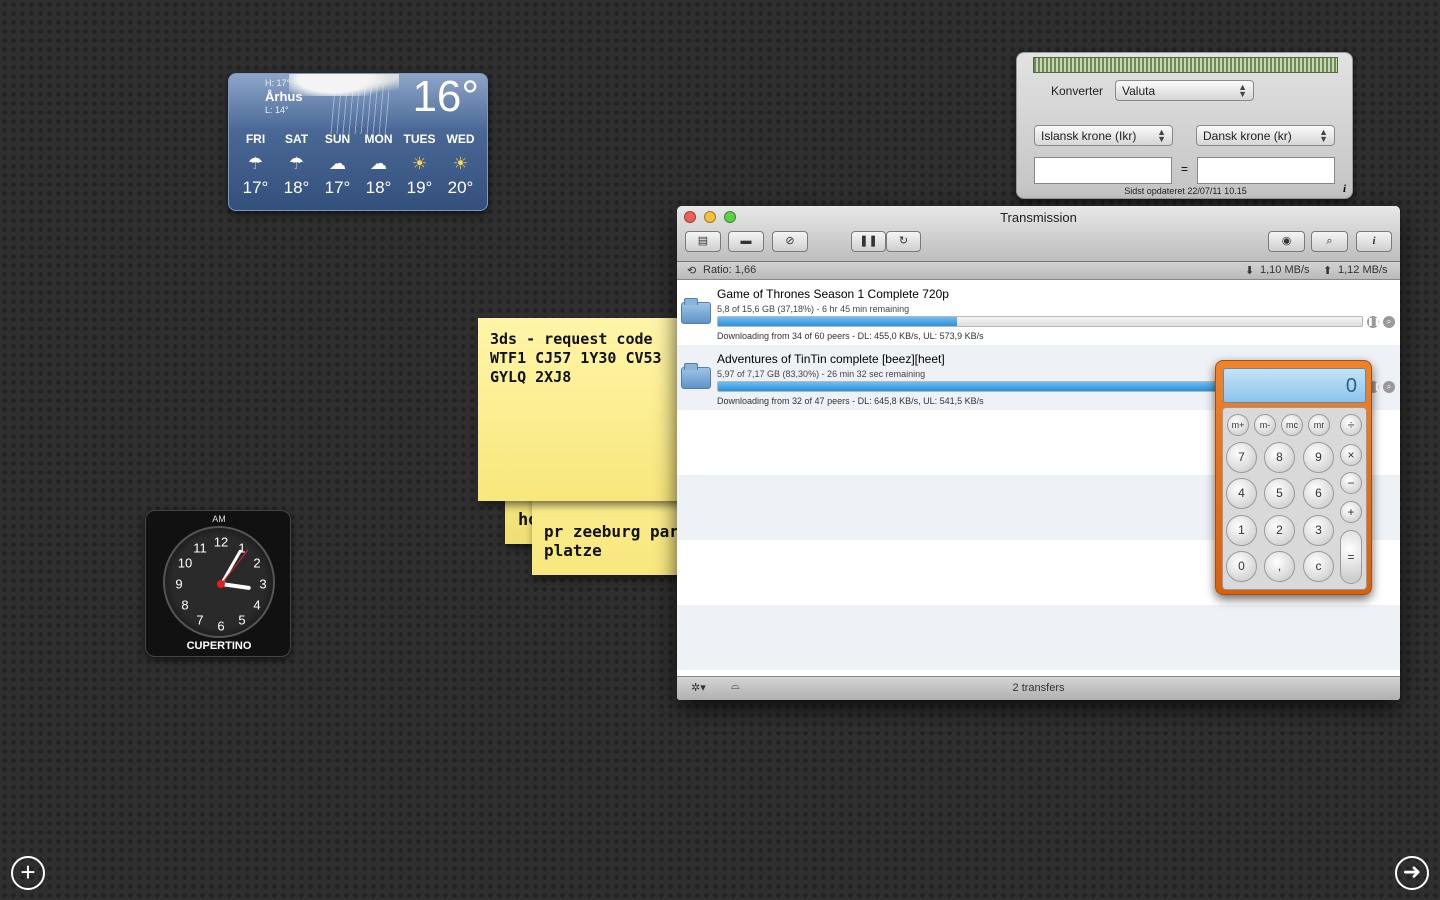 The height and width of the screenshot is (900, 1440). Describe the element at coordinates (200, 620) in the screenshot. I see `clock-number: 7` at that location.